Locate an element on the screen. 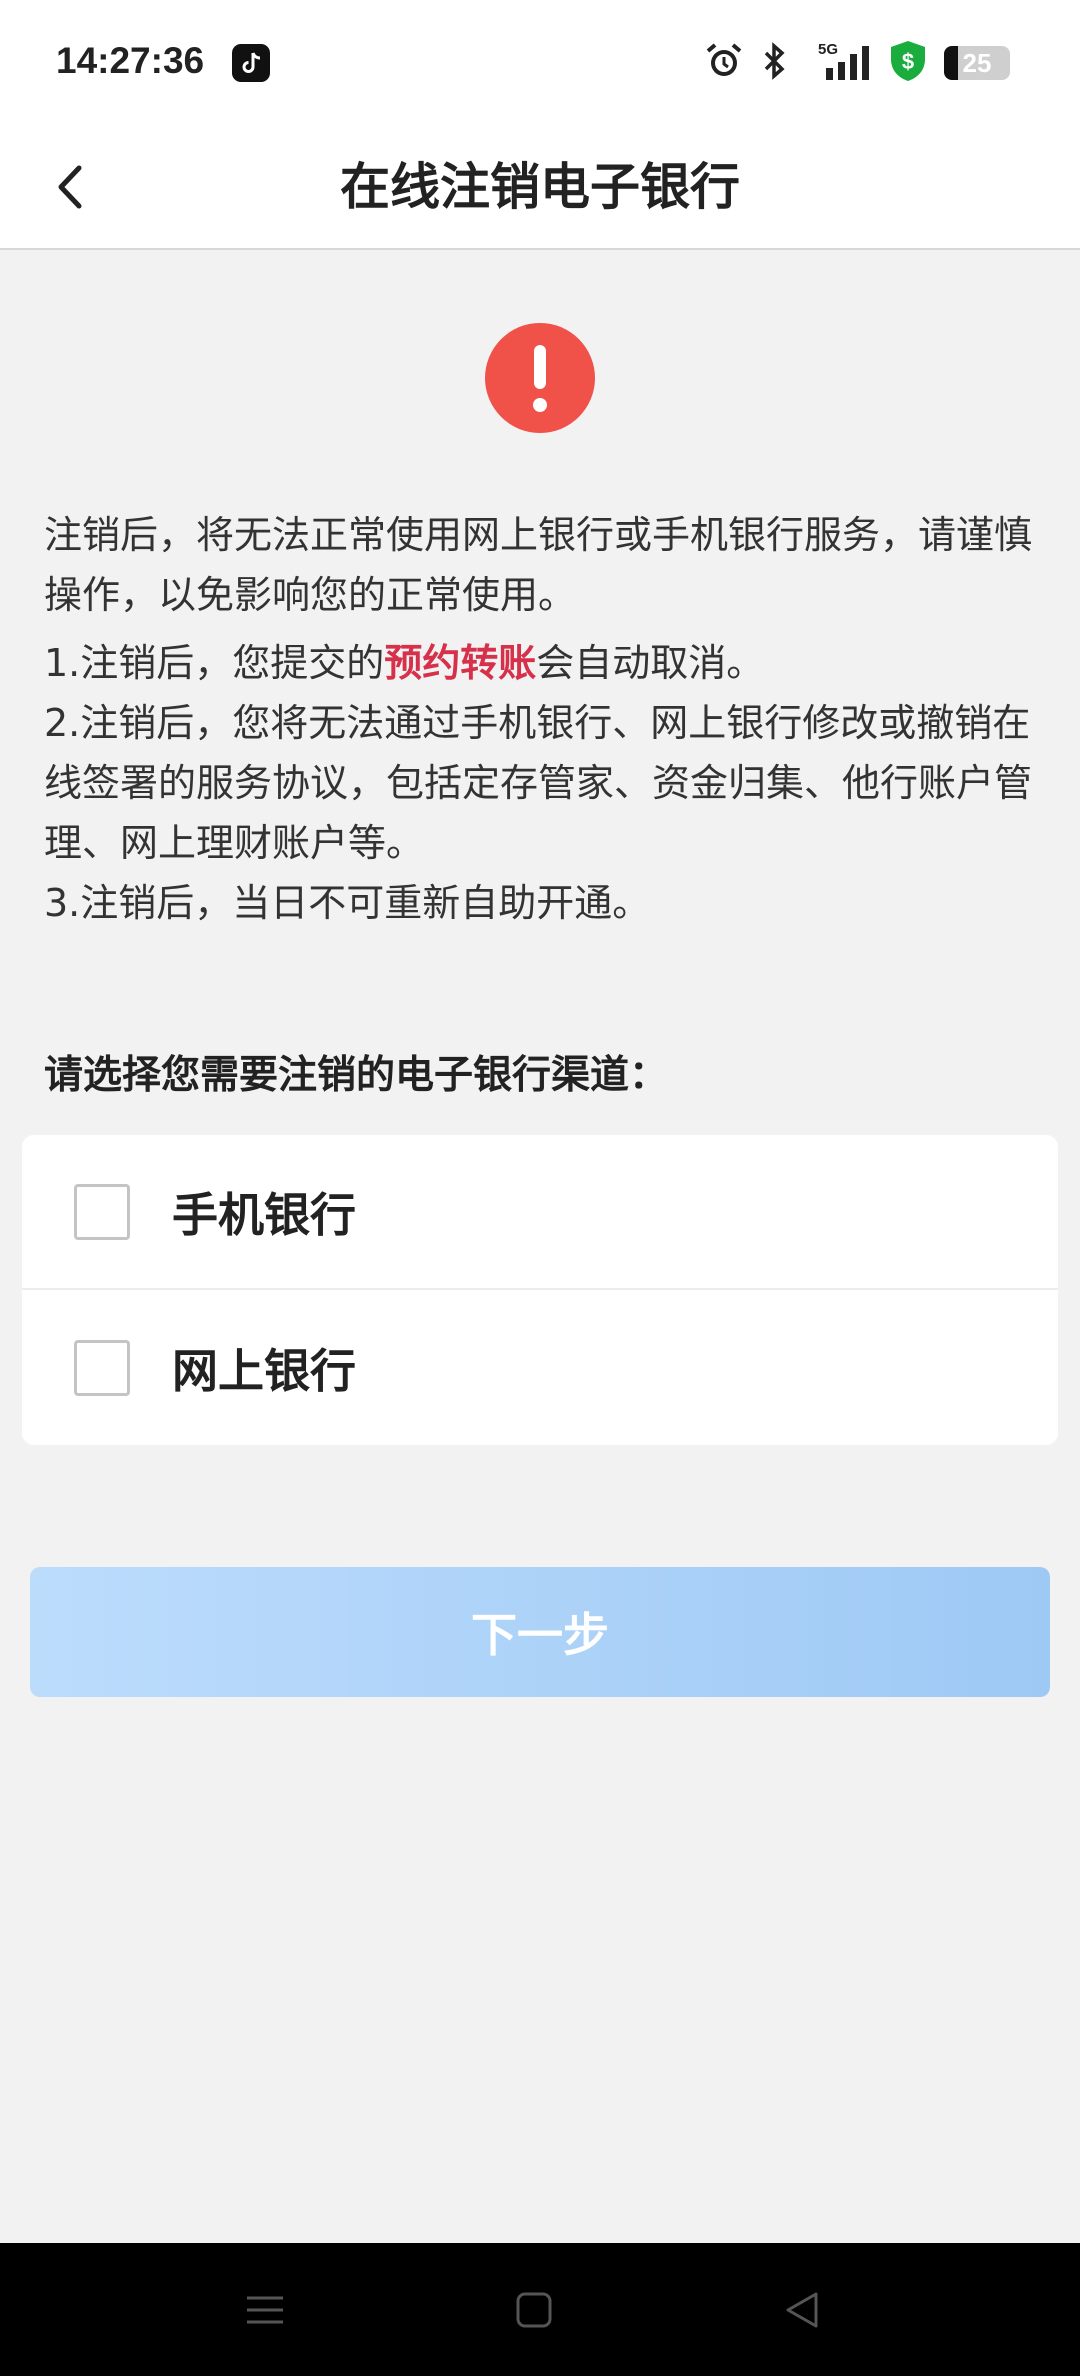  option-mobile-banking: 手机银行 is located at coordinates (540, 1212).